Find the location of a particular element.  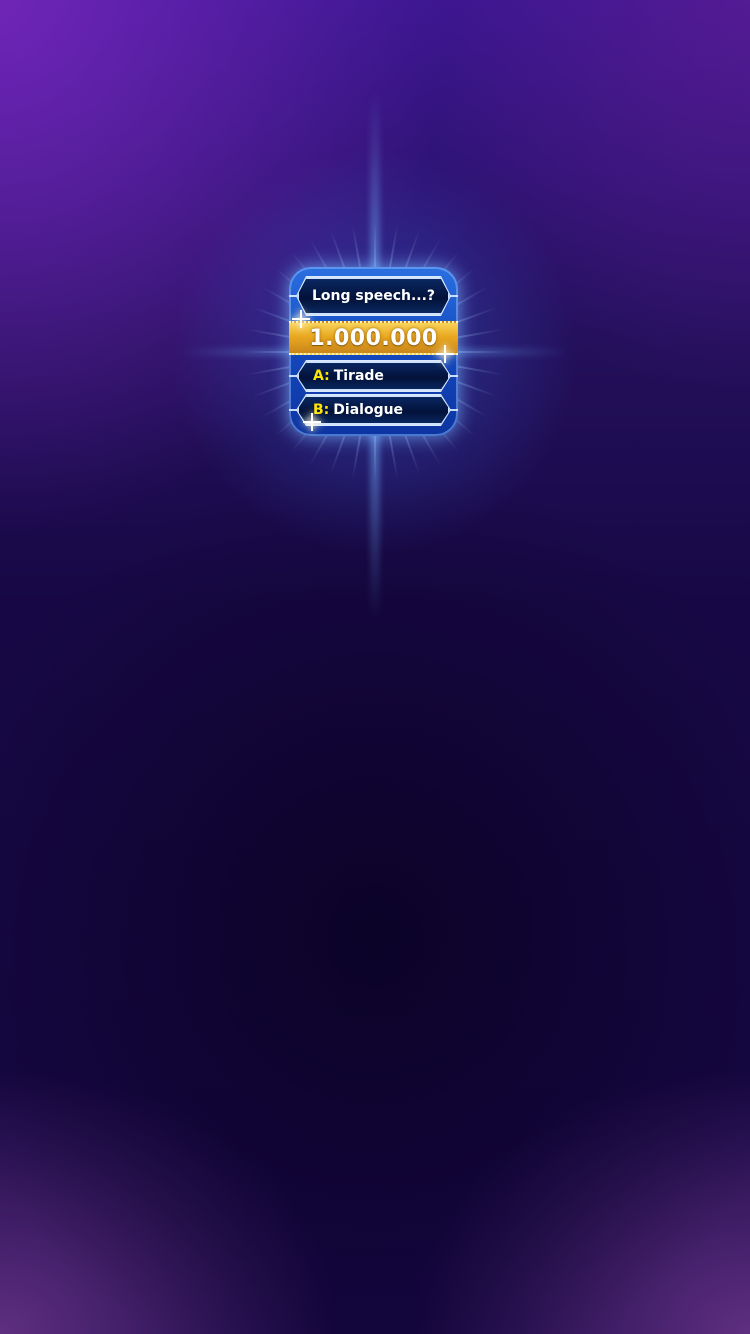

prize-amount: 1.000.000 is located at coordinates (373, 338).